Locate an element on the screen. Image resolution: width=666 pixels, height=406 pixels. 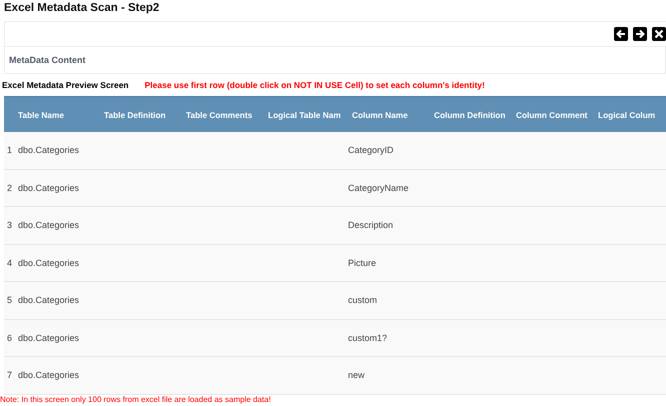
close-button is located at coordinates (659, 34).